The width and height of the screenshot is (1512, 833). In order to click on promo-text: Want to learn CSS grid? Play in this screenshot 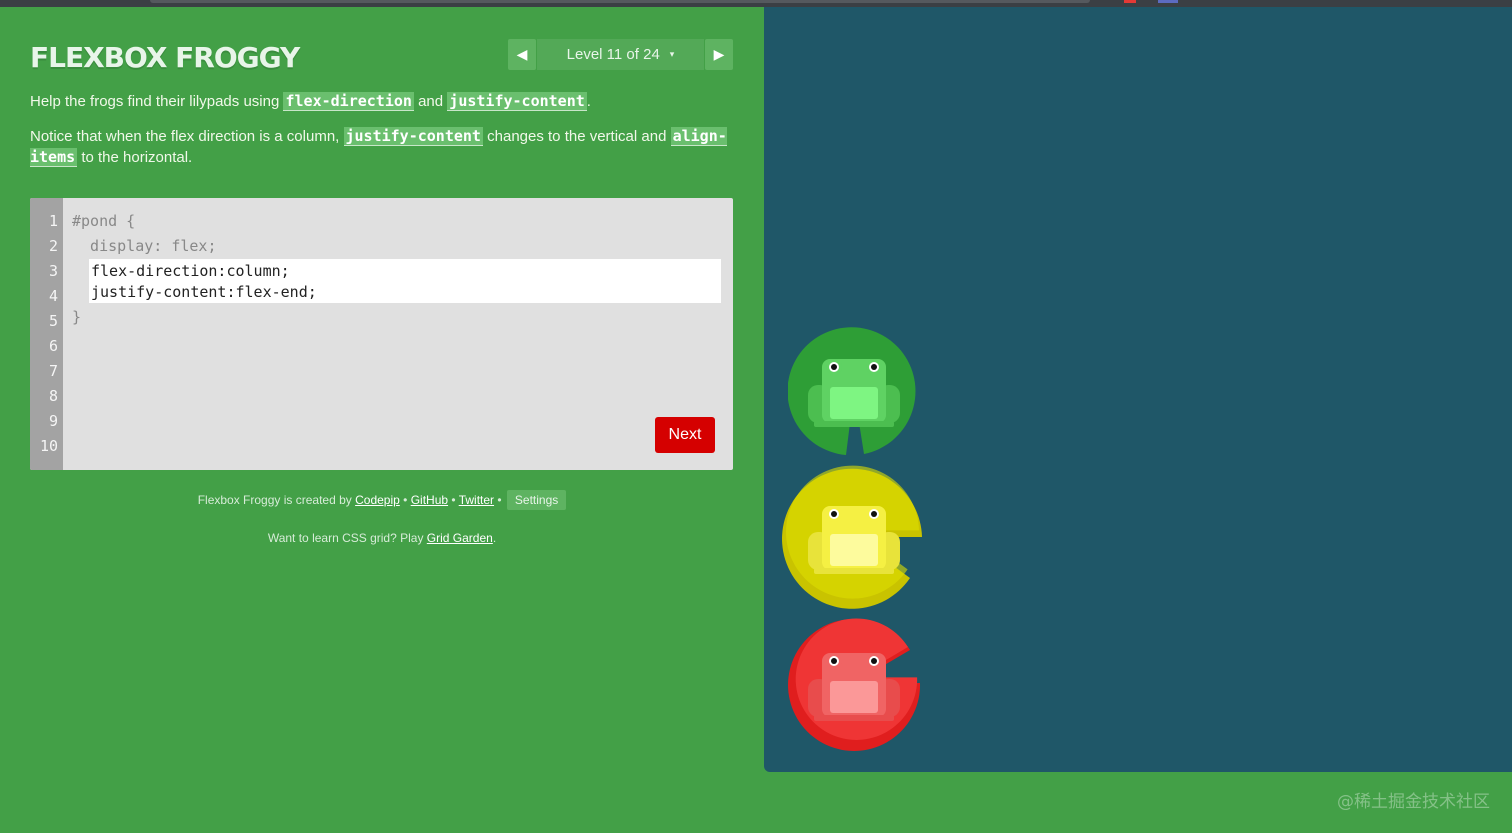, I will do `click(347, 538)`.